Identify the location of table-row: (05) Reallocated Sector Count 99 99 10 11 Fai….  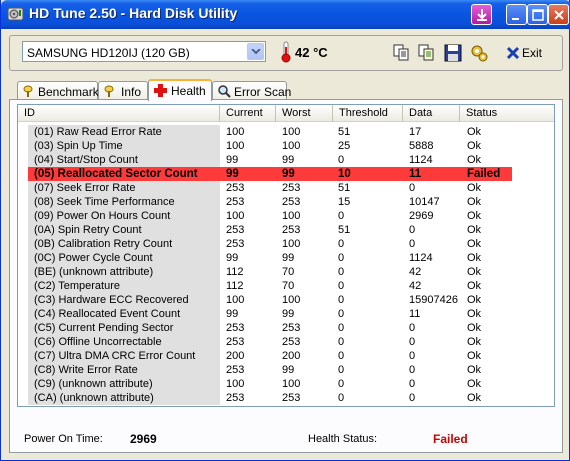
(286, 174).